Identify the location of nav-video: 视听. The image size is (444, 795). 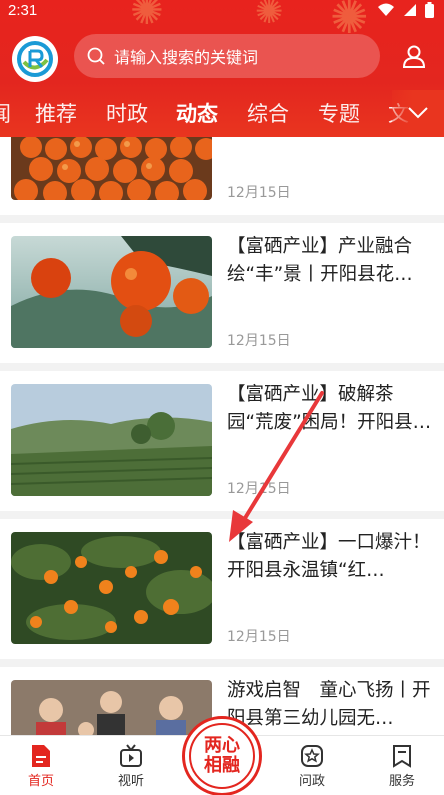
(131, 765).